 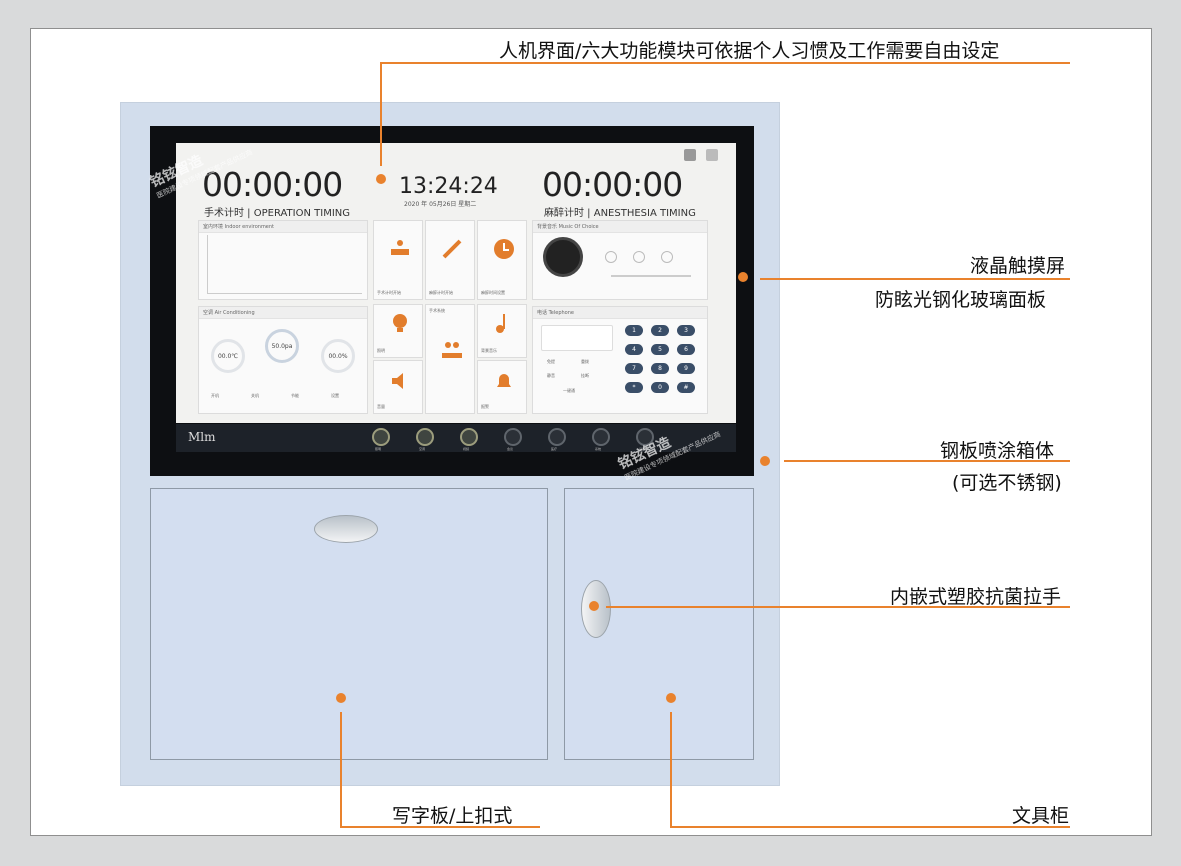 What do you see at coordinates (1018, 266) in the screenshot?
I see `callout-lcd: 液晶触摸屏` at bounding box center [1018, 266].